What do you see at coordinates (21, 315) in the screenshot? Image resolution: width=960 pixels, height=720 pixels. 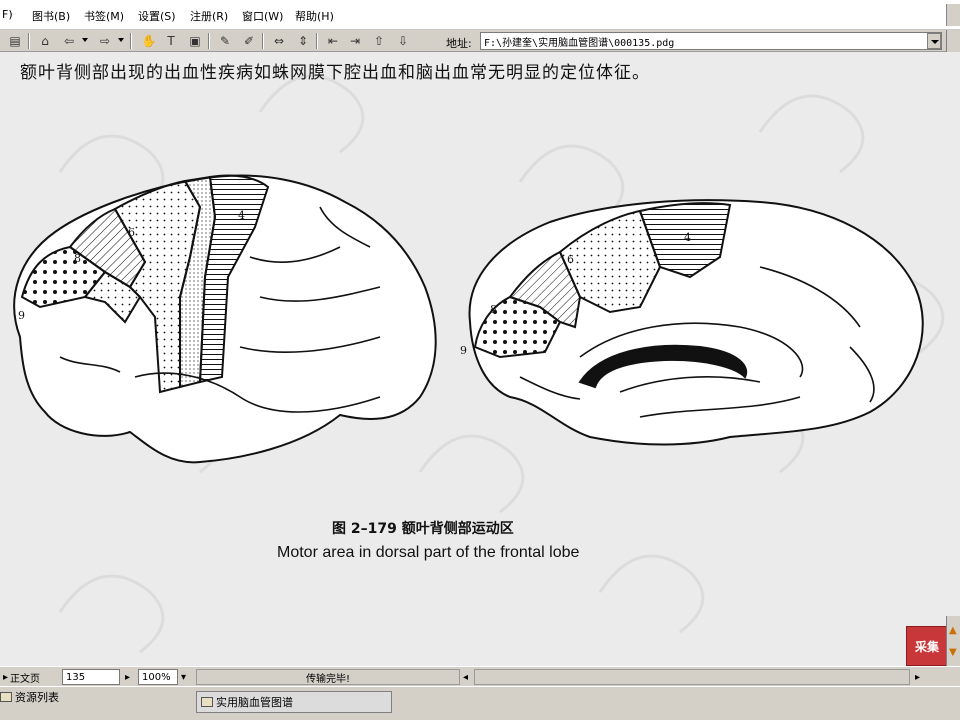 I see `lateral-label-9: 9` at bounding box center [21, 315].